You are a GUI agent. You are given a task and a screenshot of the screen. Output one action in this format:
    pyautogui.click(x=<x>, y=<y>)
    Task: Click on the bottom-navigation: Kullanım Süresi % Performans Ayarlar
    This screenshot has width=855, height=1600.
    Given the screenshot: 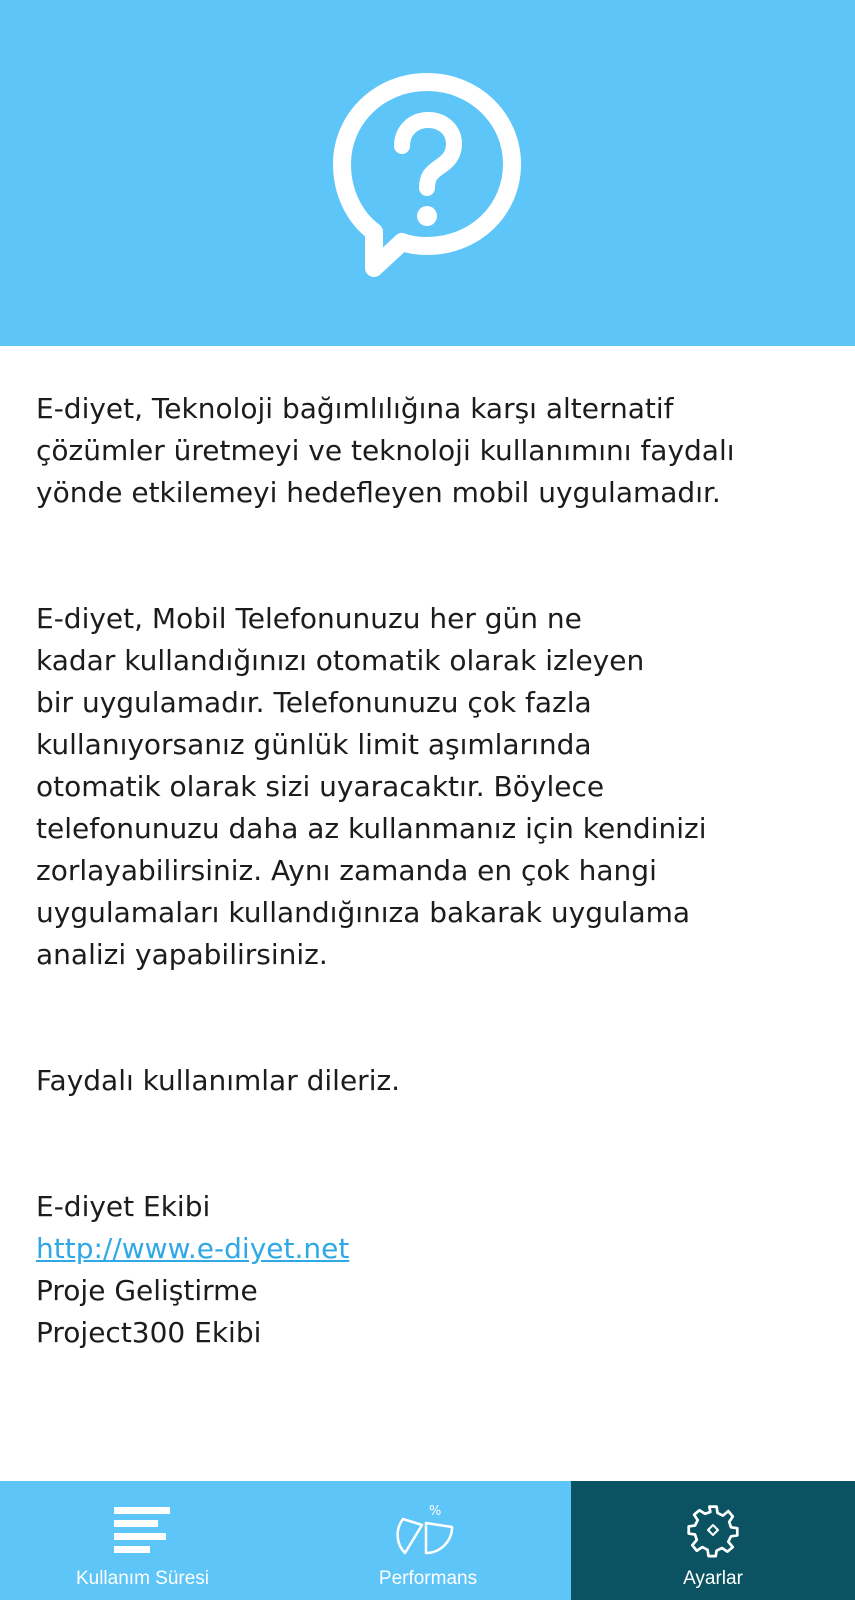 What is the action you would take?
    pyautogui.click(x=427, y=1540)
    